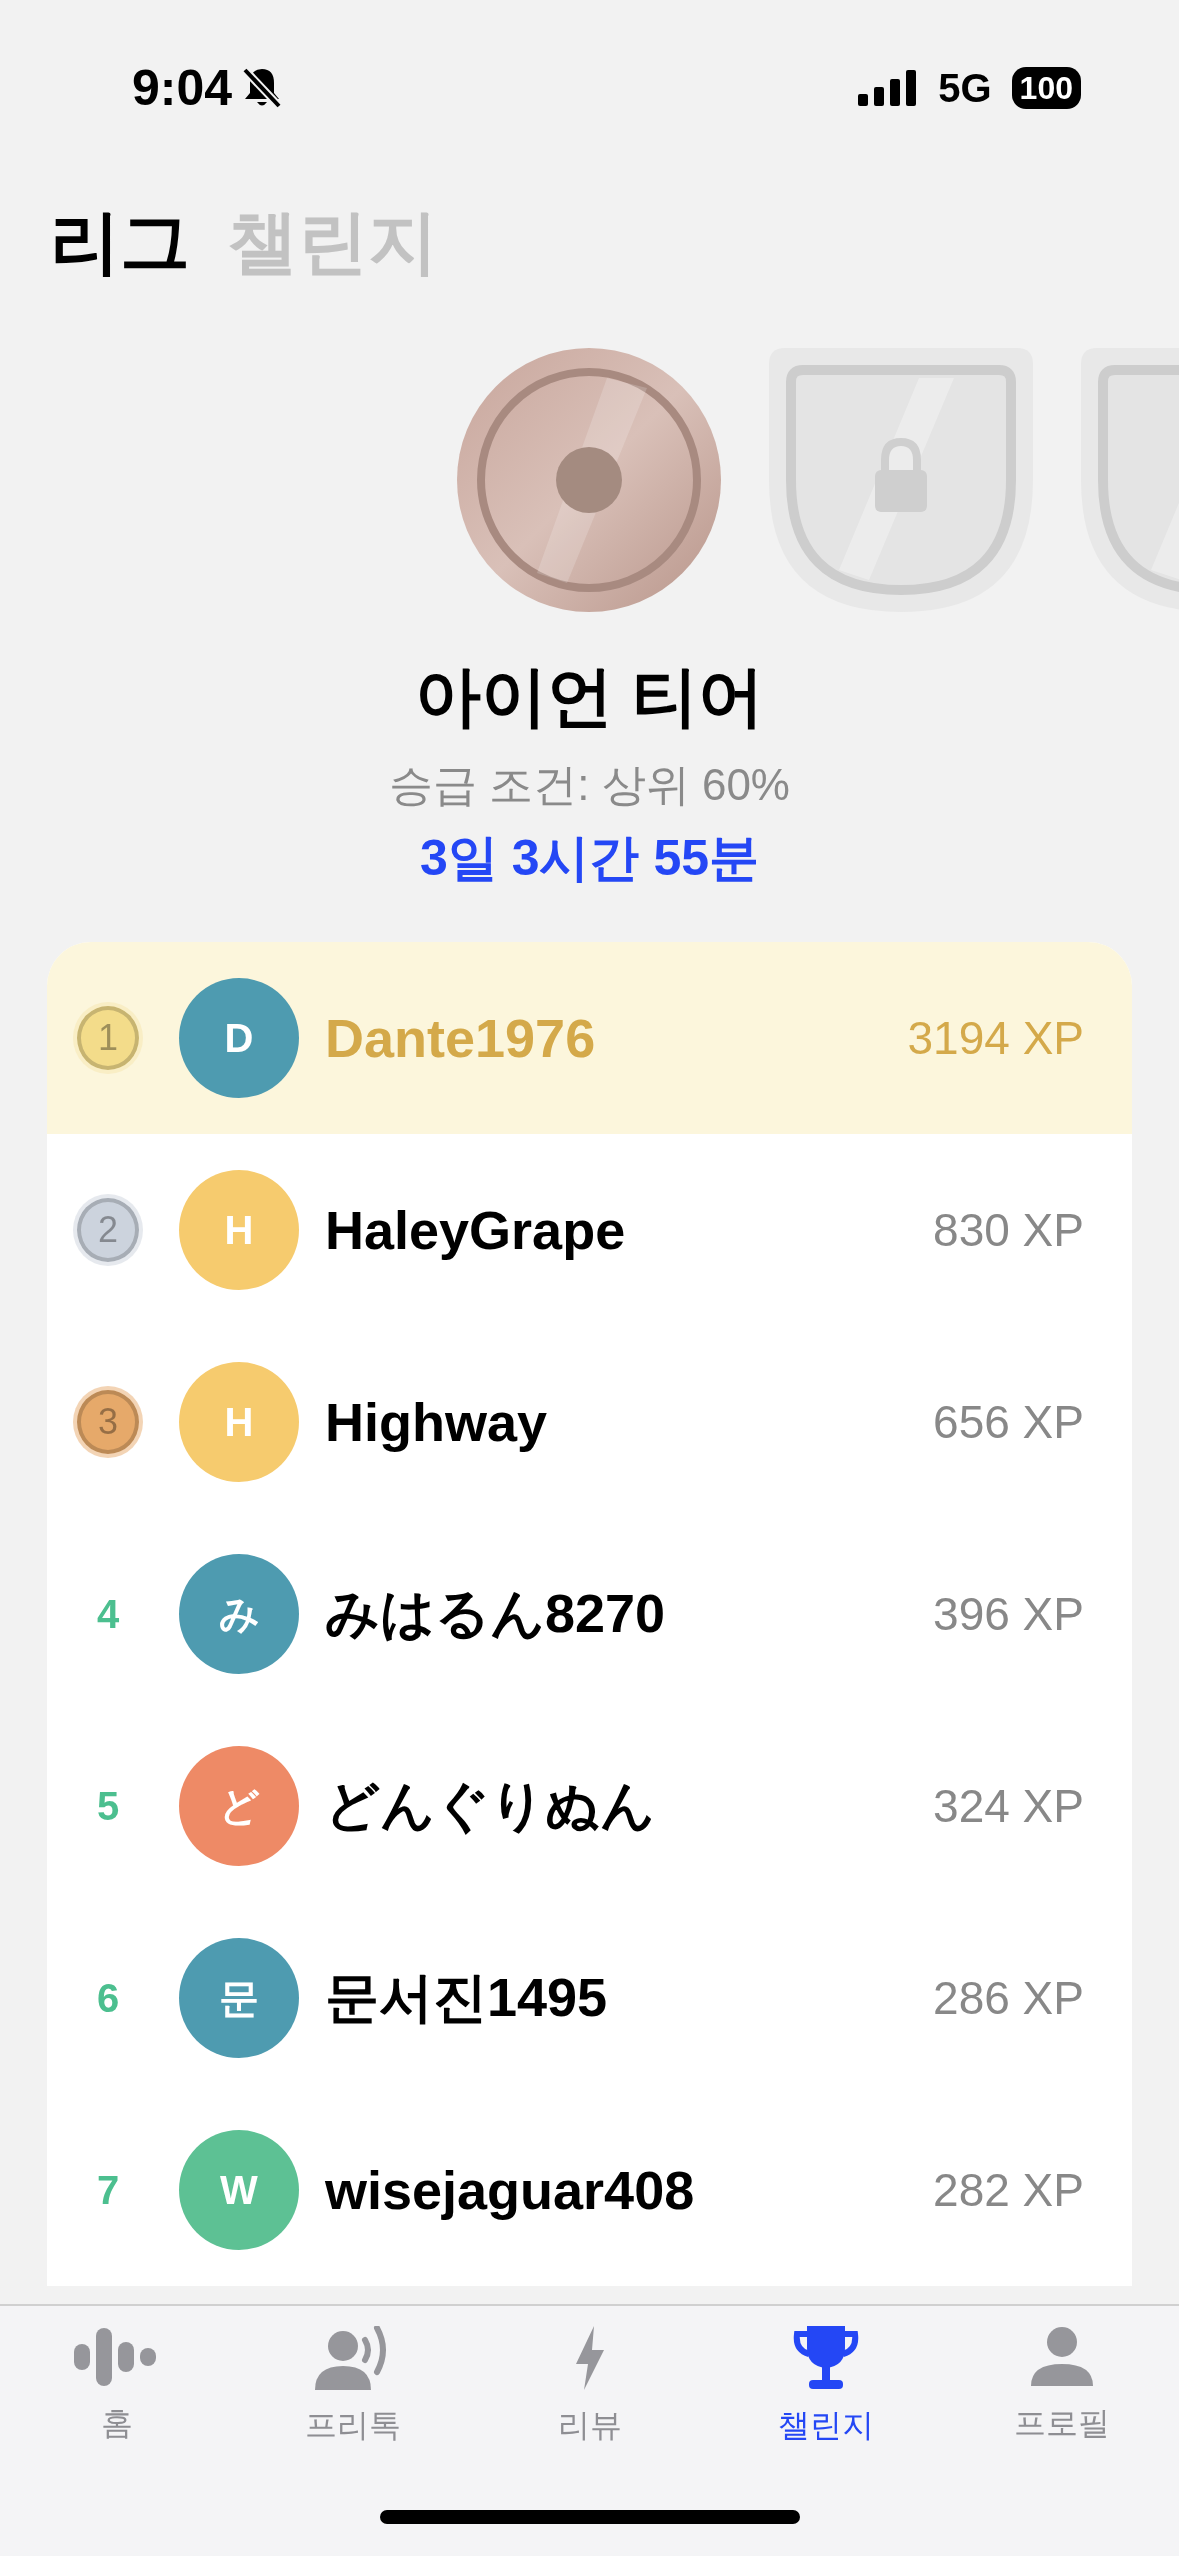 Image resolution: width=1179 pixels, height=2556 pixels. I want to click on battery-level: 100, so click(1046, 88).